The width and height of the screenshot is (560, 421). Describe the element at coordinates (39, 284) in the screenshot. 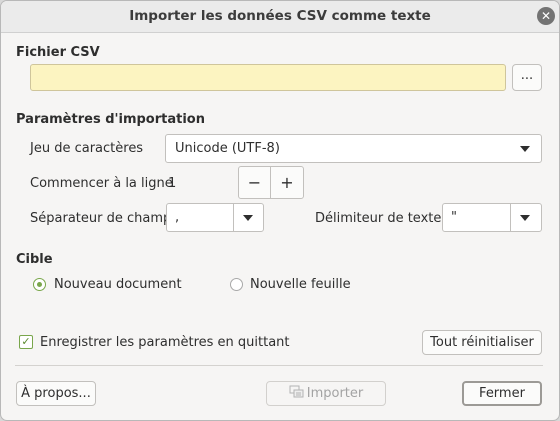

I see `new-document-radio` at that location.